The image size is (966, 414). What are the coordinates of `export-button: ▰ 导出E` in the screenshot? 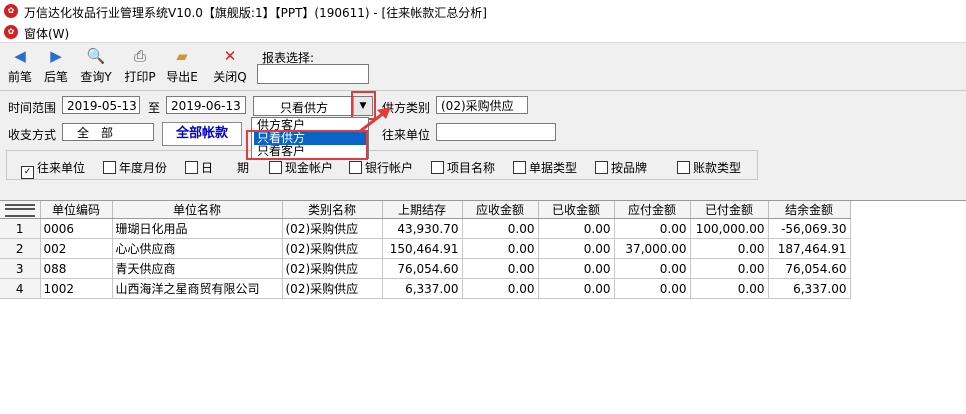 It's located at (182, 67).